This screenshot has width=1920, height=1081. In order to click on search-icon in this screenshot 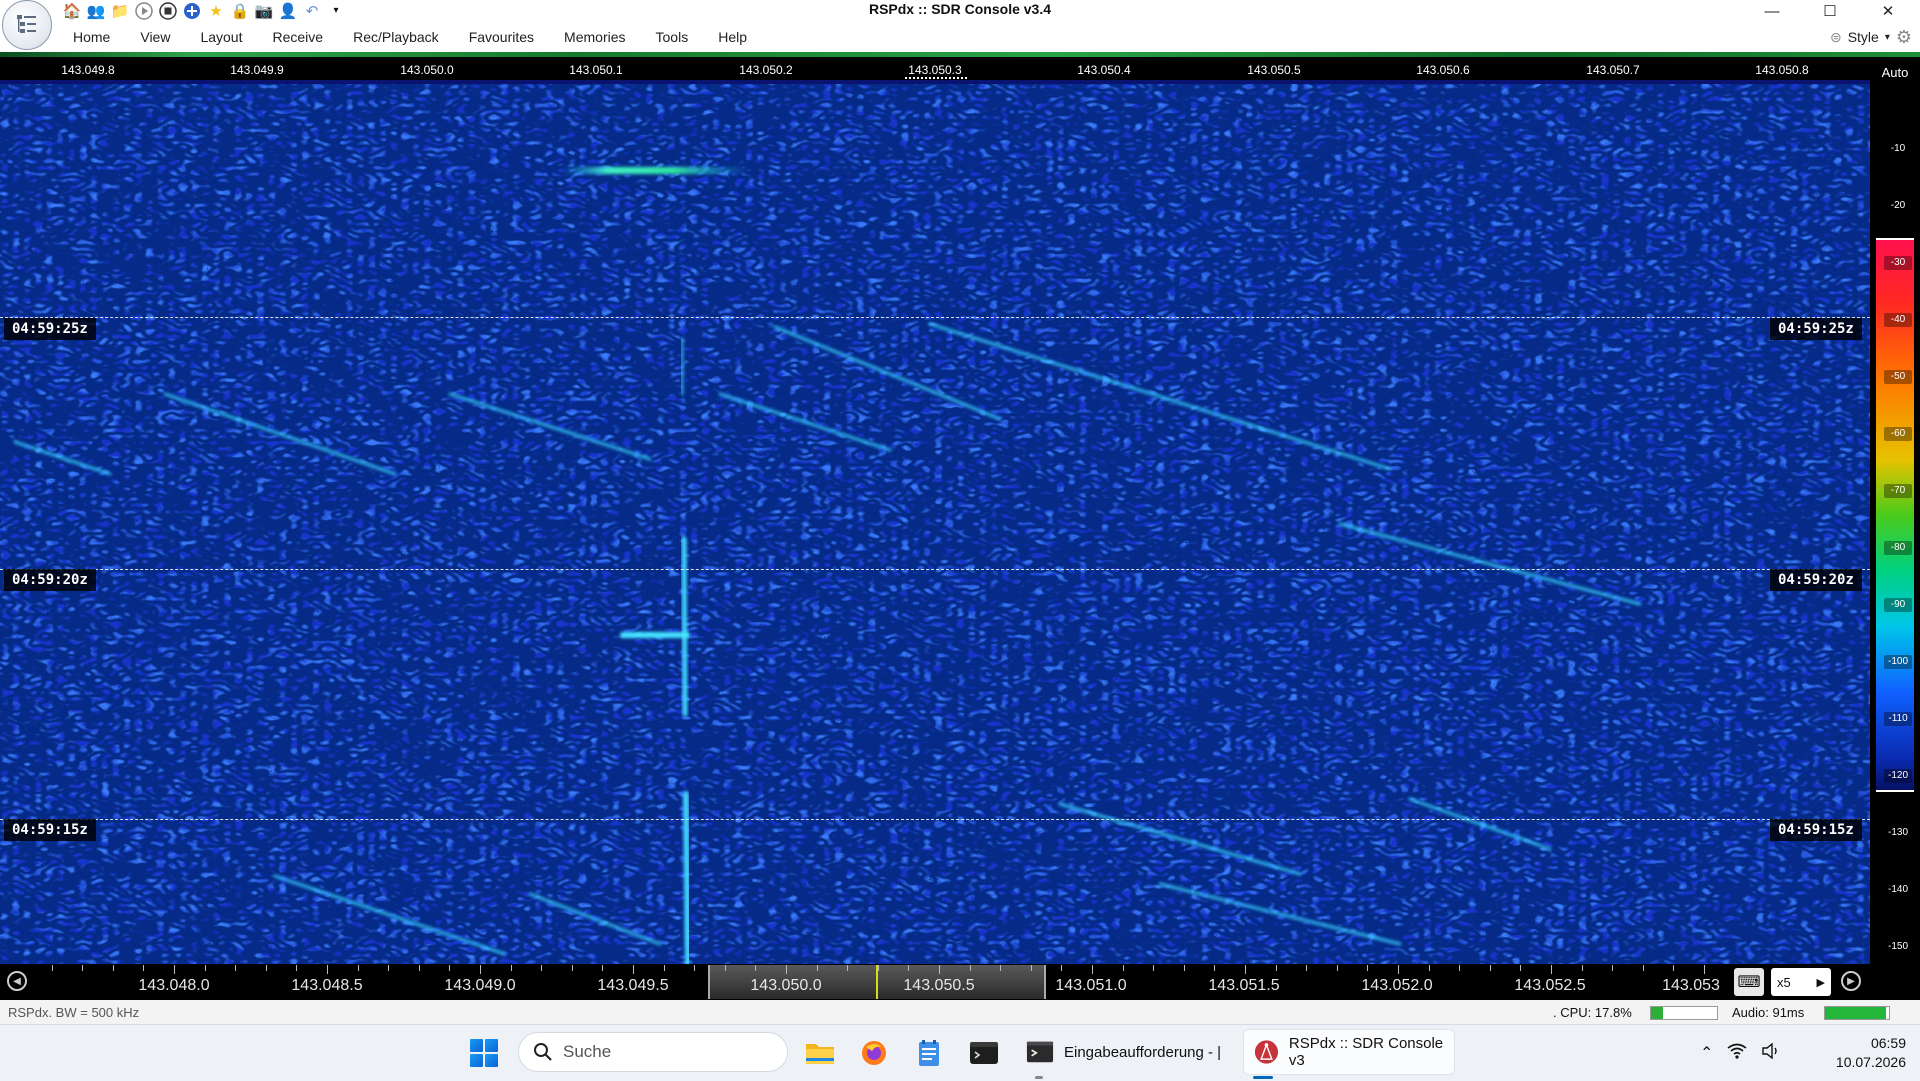, I will do `click(543, 1052)`.